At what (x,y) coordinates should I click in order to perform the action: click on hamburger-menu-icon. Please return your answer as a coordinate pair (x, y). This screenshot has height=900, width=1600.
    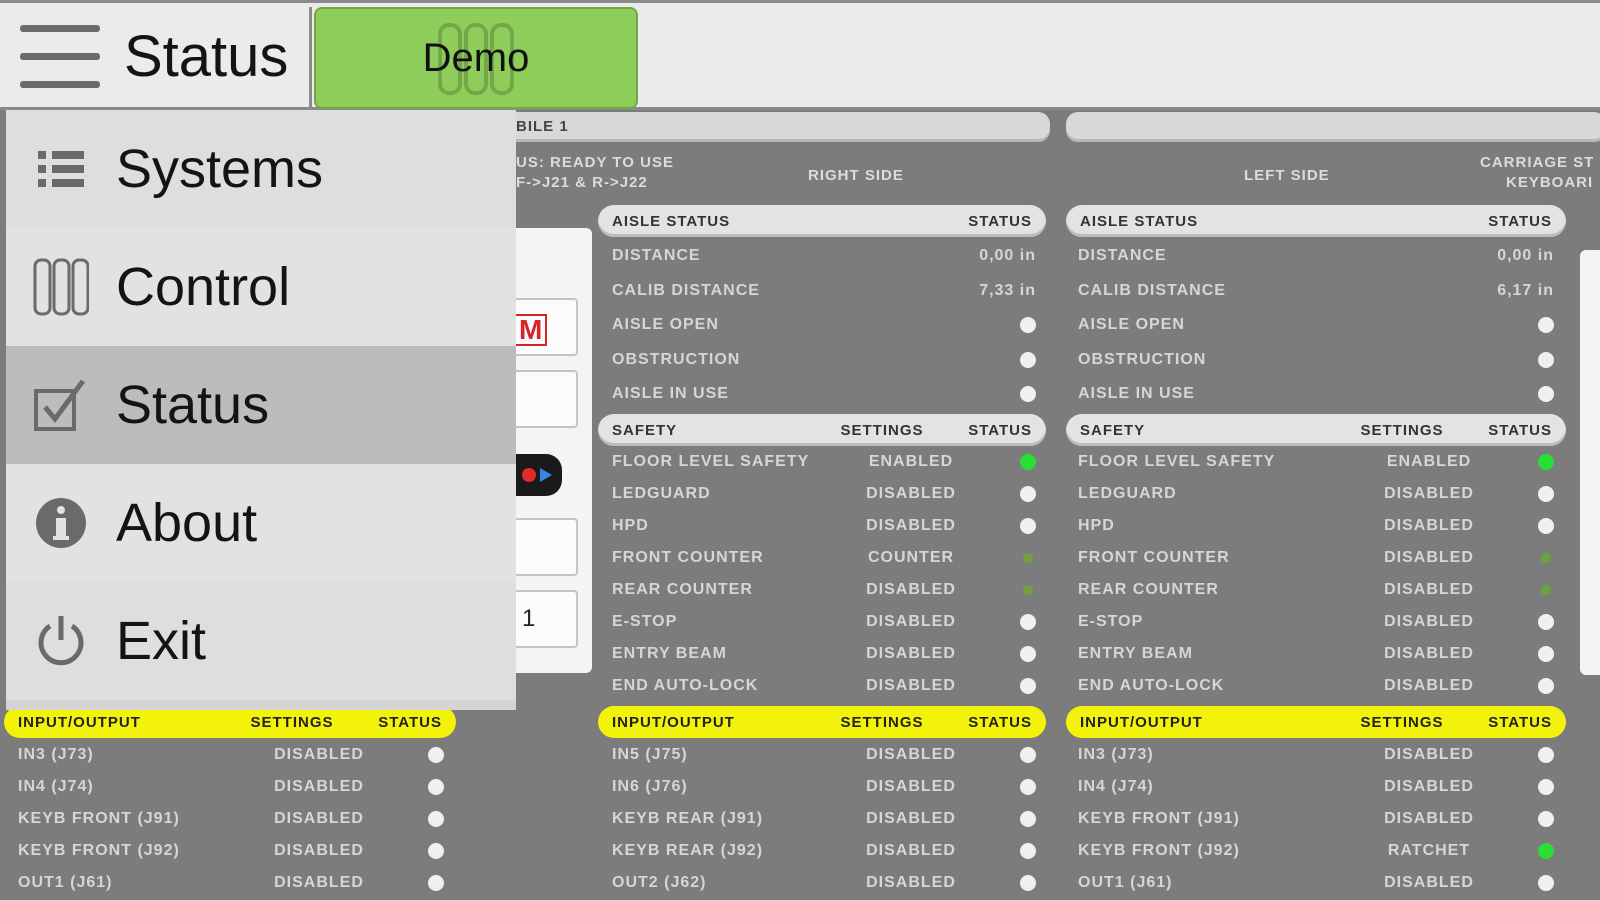
    Looking at the image, I should click on (60, 58).